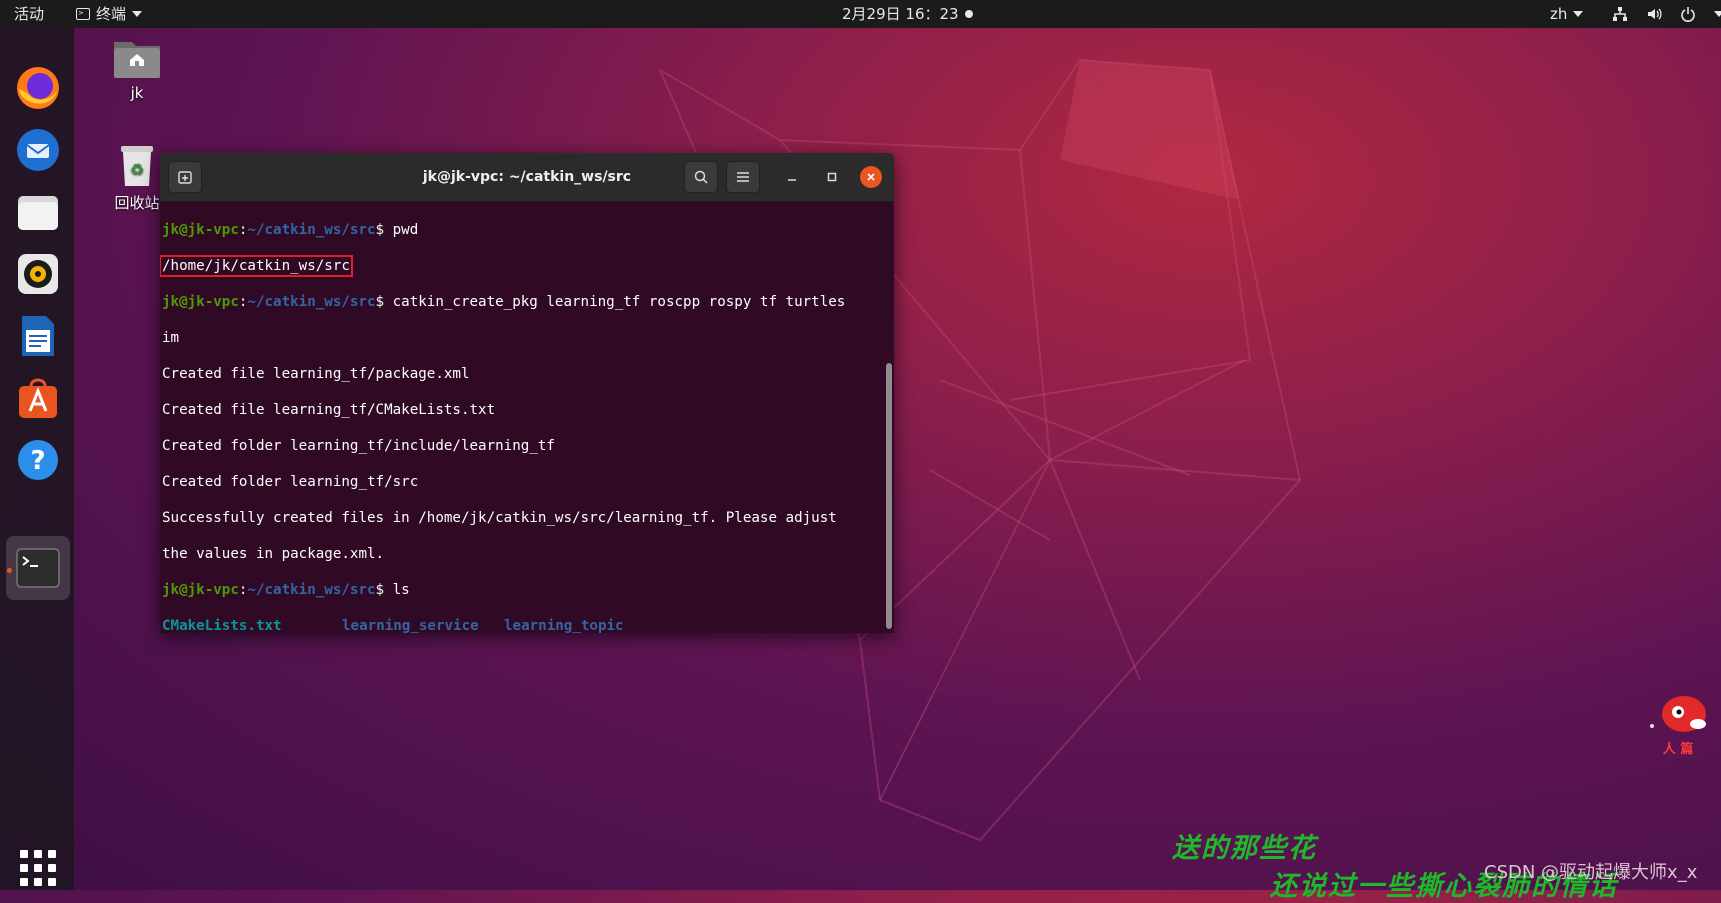 This screenshot has width=1721, height=903. I want to click on calligraphy-line-1: 送的那些花, so click(1244, 848).